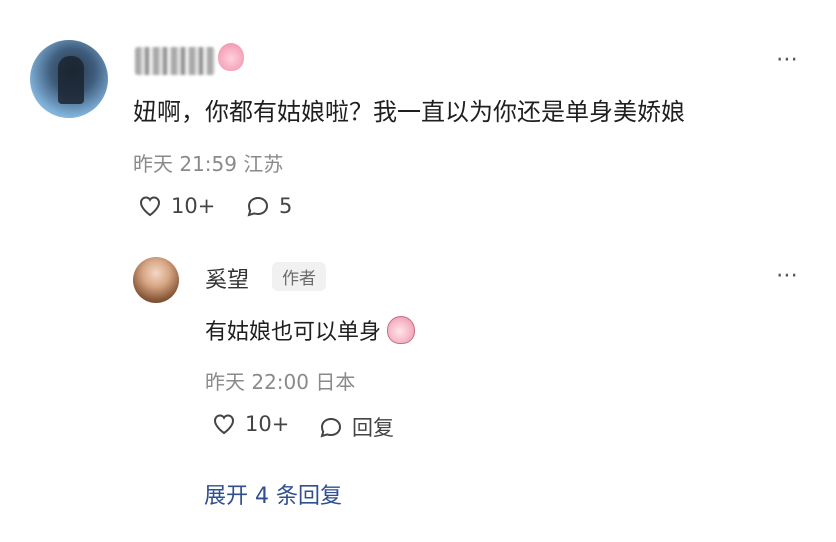 The height and width of the screenshot is (542, 836). What do you see at coordinates (267, 424) in the screenshot?
I see `reply-like-count: 10+` at bounding box center [267, 424].